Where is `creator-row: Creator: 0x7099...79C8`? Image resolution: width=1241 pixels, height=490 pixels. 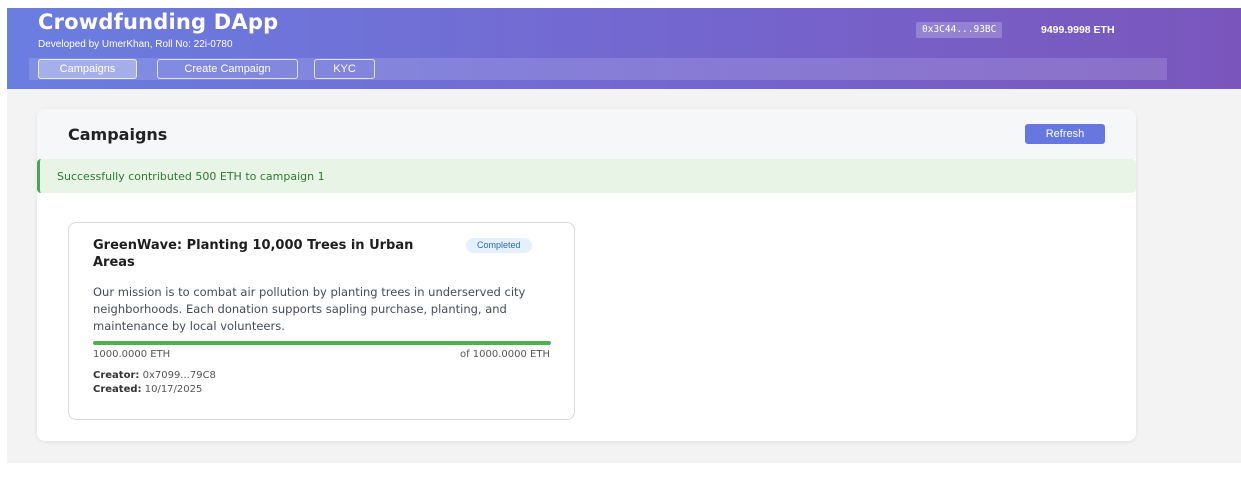 creator-row: Creator: 0x7099...79C8 is located at coordinates (154, 375).